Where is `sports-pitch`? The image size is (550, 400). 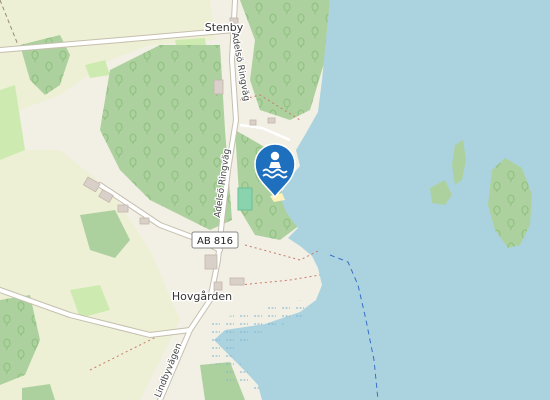
sports-pitch is located at coordinates (245, 199).